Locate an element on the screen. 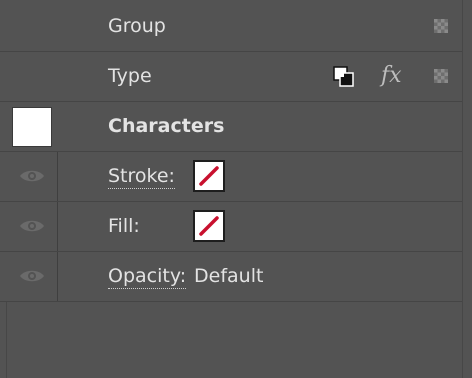 The image size is (472, 378). row-opacity: Opacity: Default is located at coordinates (231, 277).